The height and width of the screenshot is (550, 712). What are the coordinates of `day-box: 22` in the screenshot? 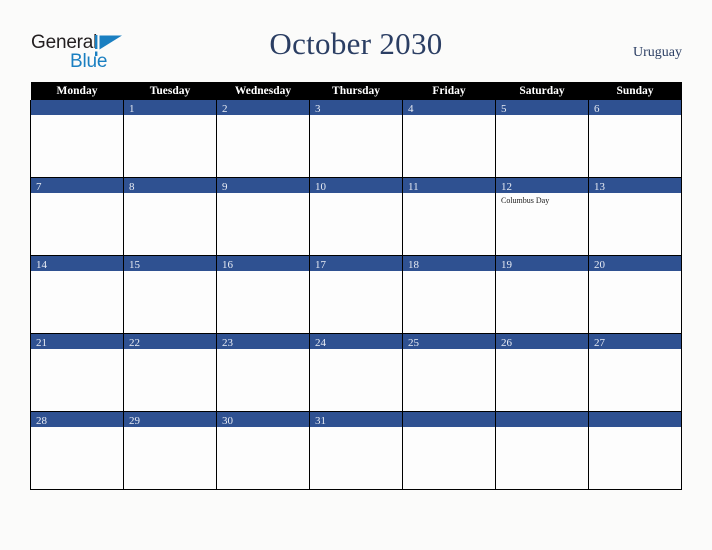 It's located at (170, 372).